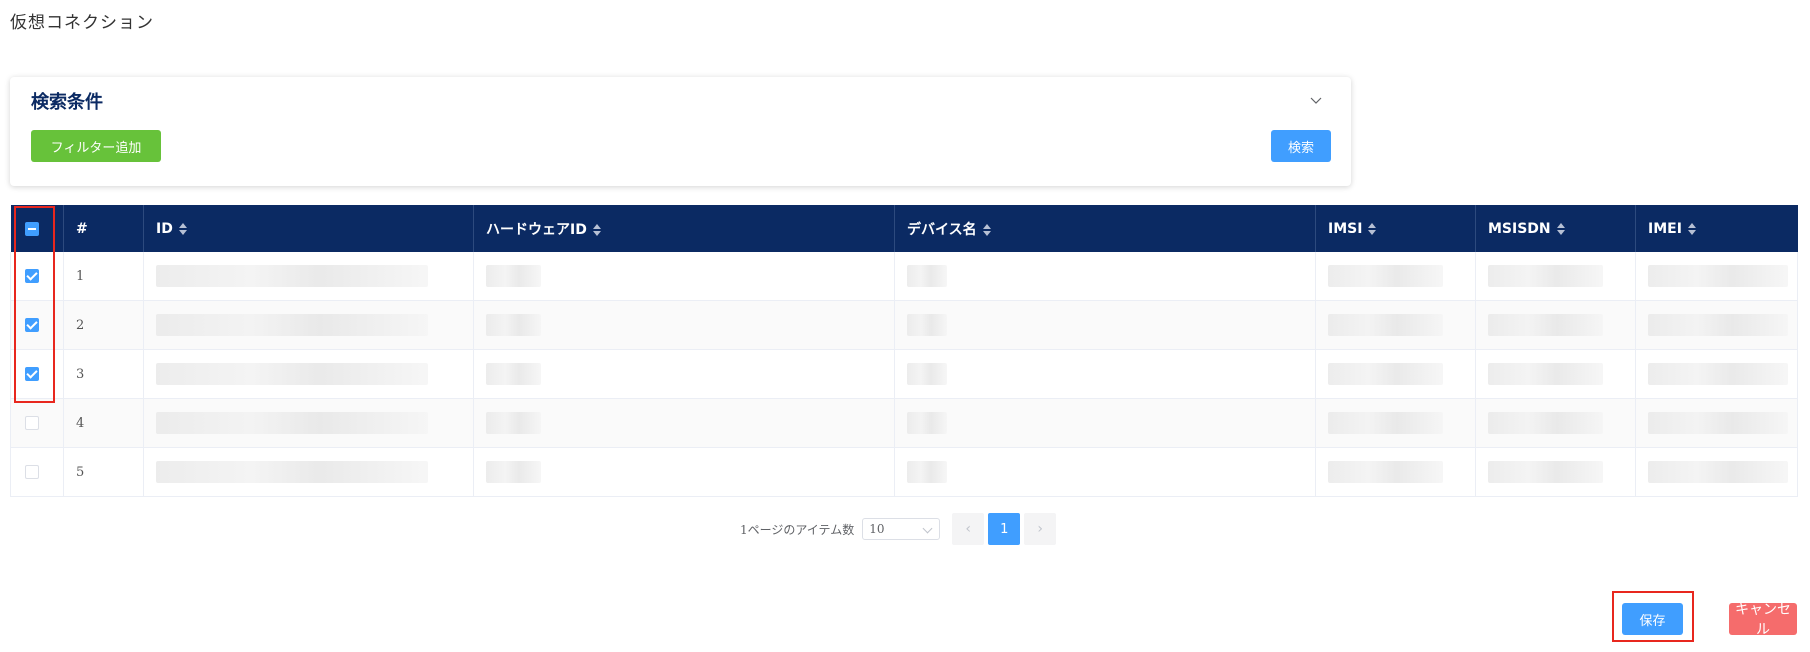 Image resolution: width=1810 pixels, height=652 pixels. What do you see at coordinates (1652, 619) in the screenshot?
I see `save-button: 保存` at bounding box center [1652, 619].